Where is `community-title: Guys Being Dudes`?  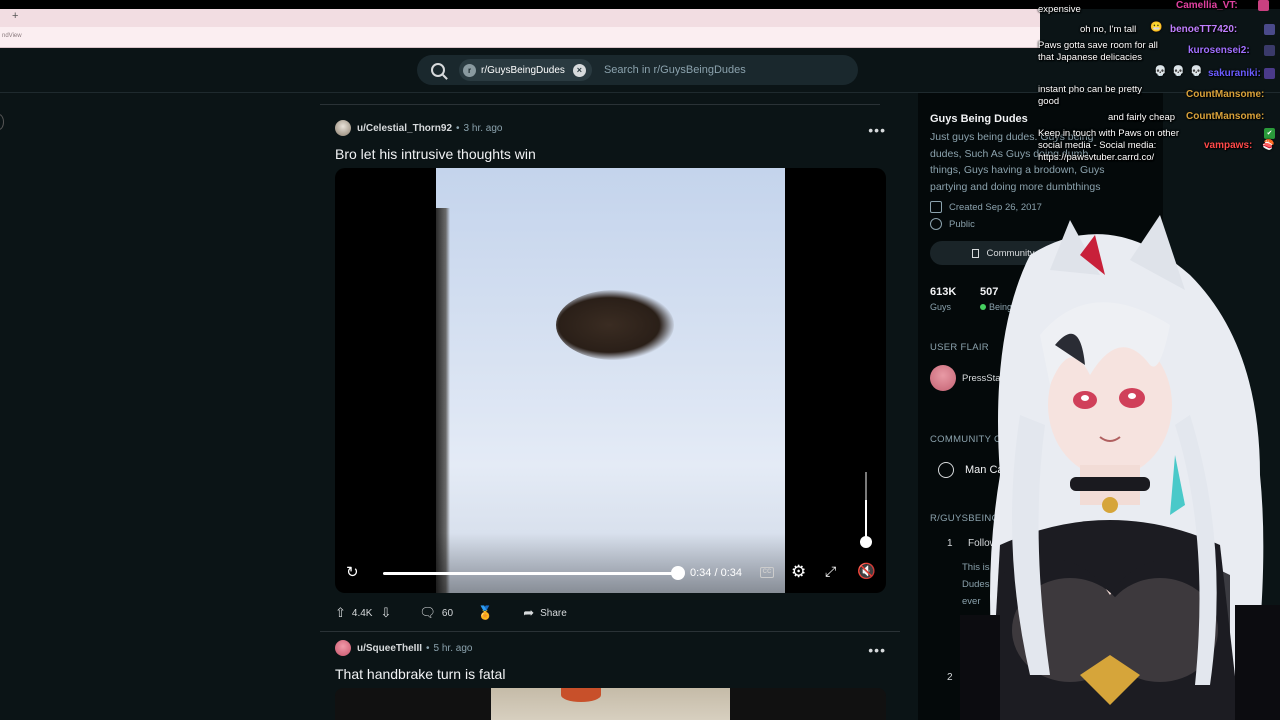
community-title: Guys Being Dudes is located at coordinates (979, 119).